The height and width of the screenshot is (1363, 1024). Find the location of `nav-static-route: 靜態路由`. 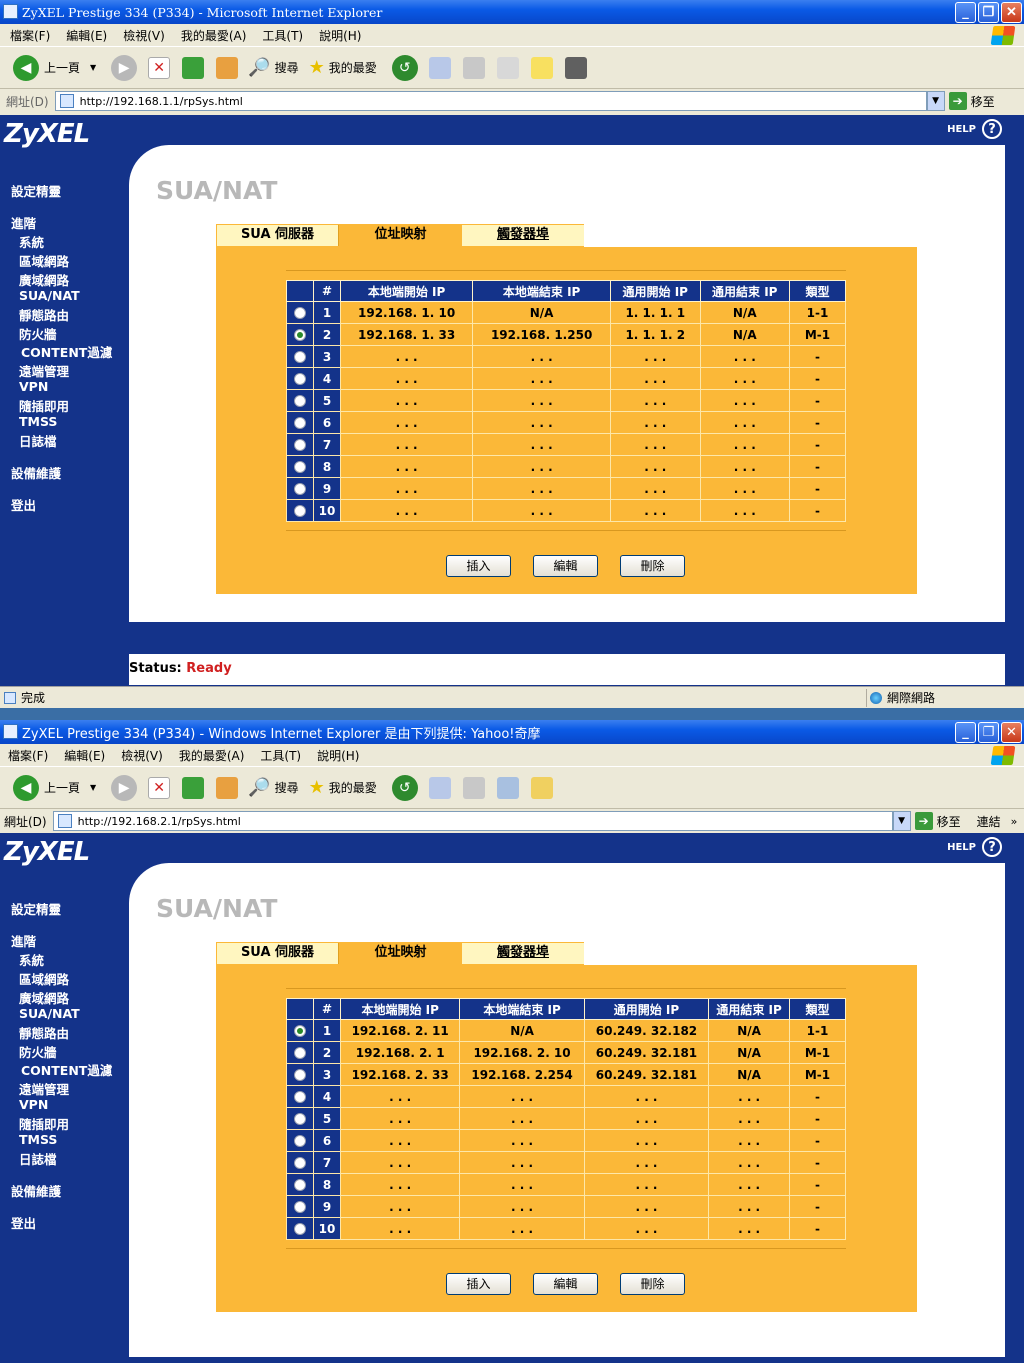

nav-static-route: 靜態路由 is located at coordinates (44, 314).